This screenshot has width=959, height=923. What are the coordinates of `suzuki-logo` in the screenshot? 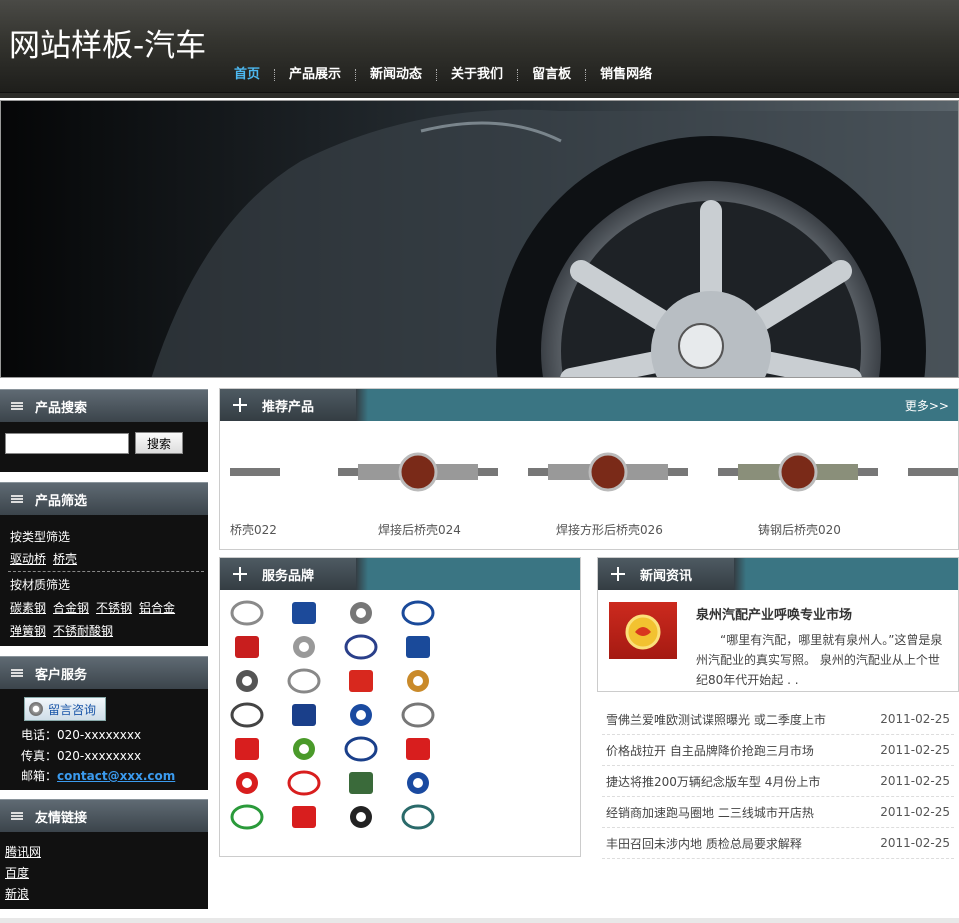 It's located at (247, 817).